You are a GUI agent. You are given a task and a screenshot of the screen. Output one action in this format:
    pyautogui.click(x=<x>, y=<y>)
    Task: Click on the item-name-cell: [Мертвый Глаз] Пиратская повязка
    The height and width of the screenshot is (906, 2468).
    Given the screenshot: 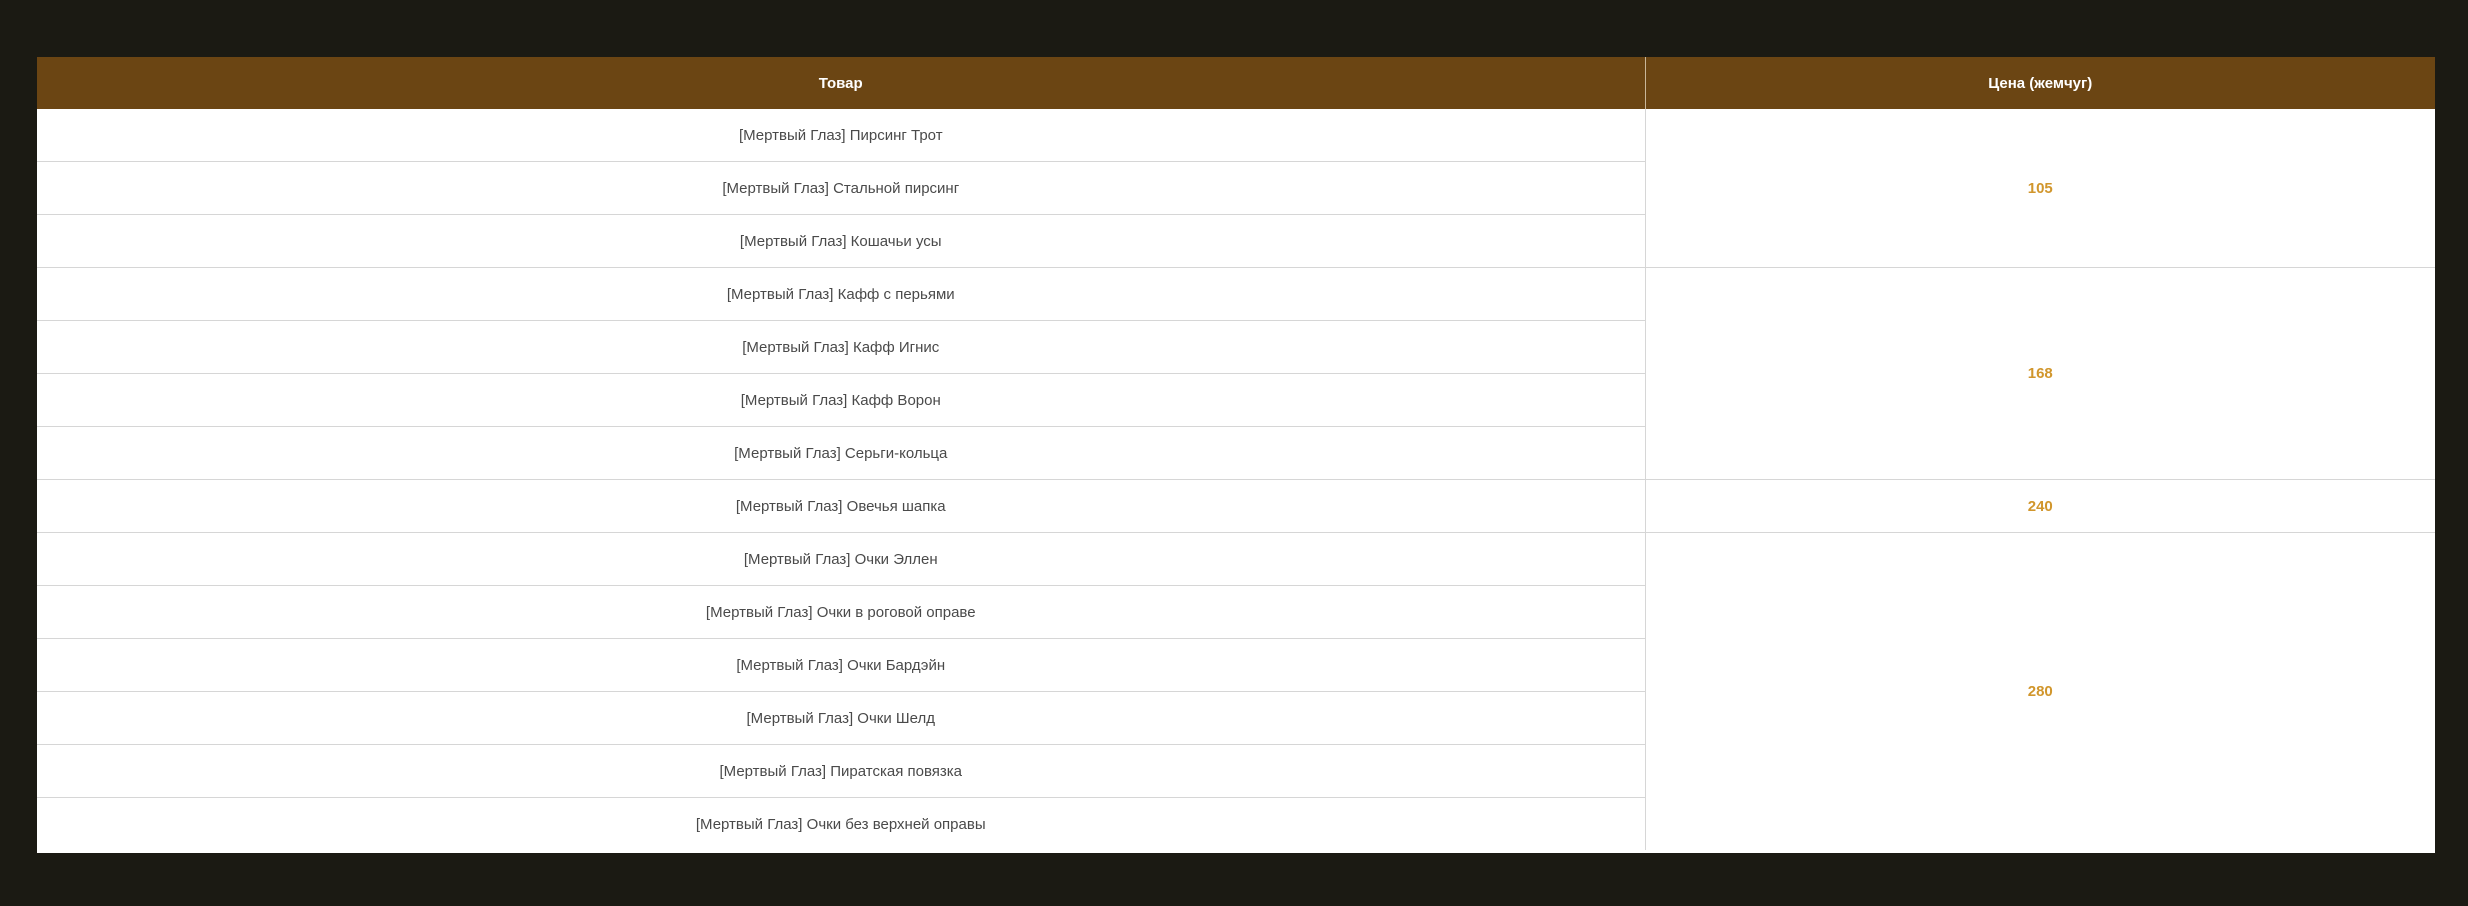 What is the action you would take?
    pyautogui.click(x=841, y=771)
    